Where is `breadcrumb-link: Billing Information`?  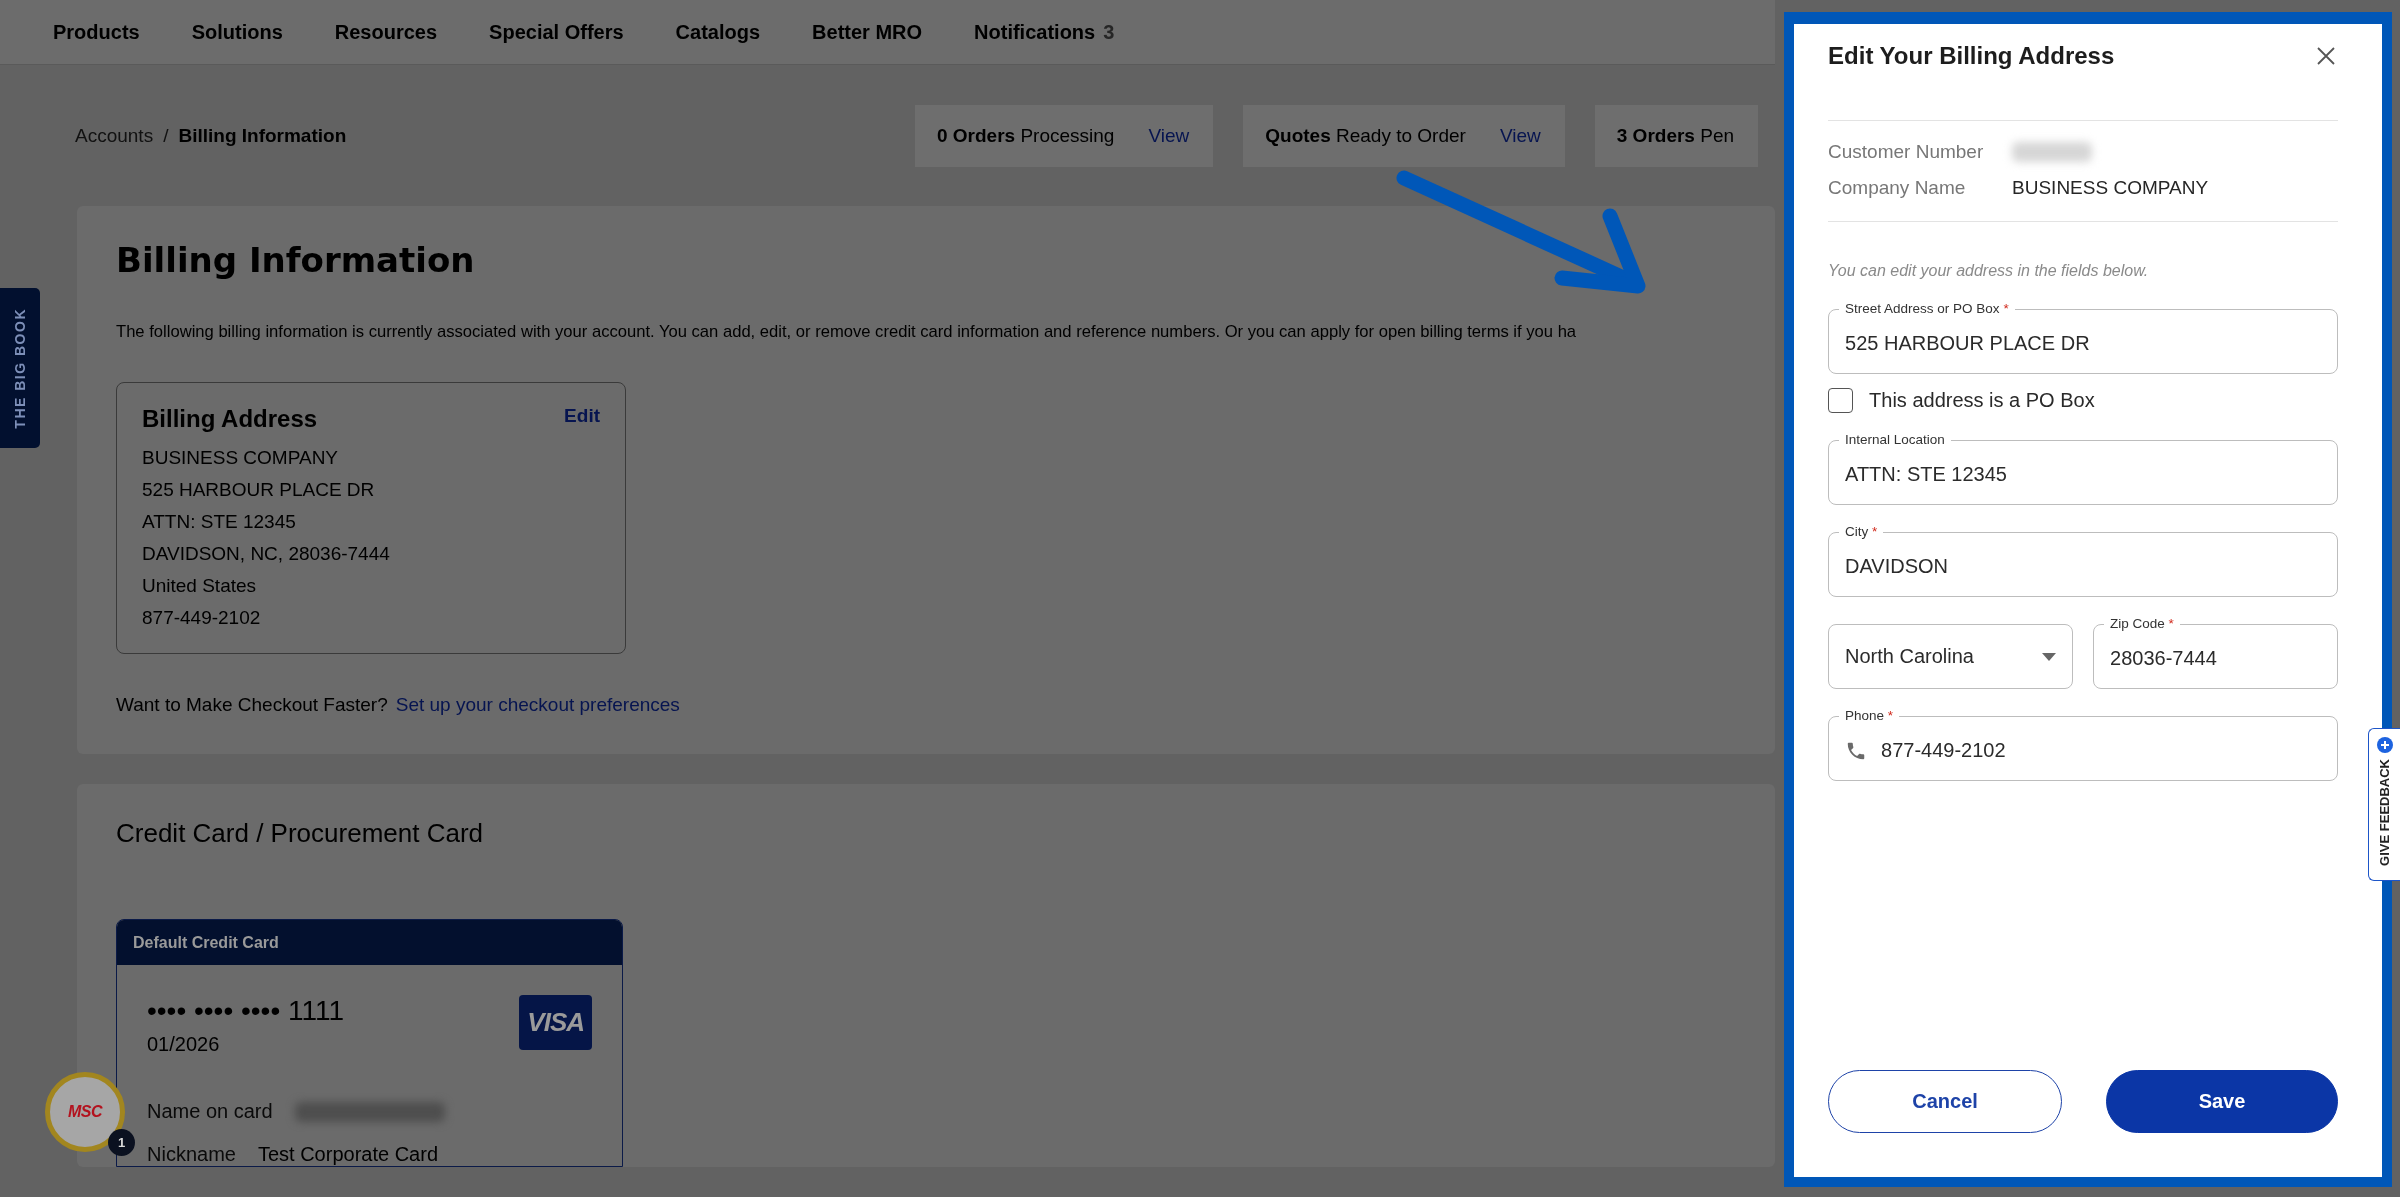
breadcrumb-link: Billing Information is located at coordinates (262, 135).